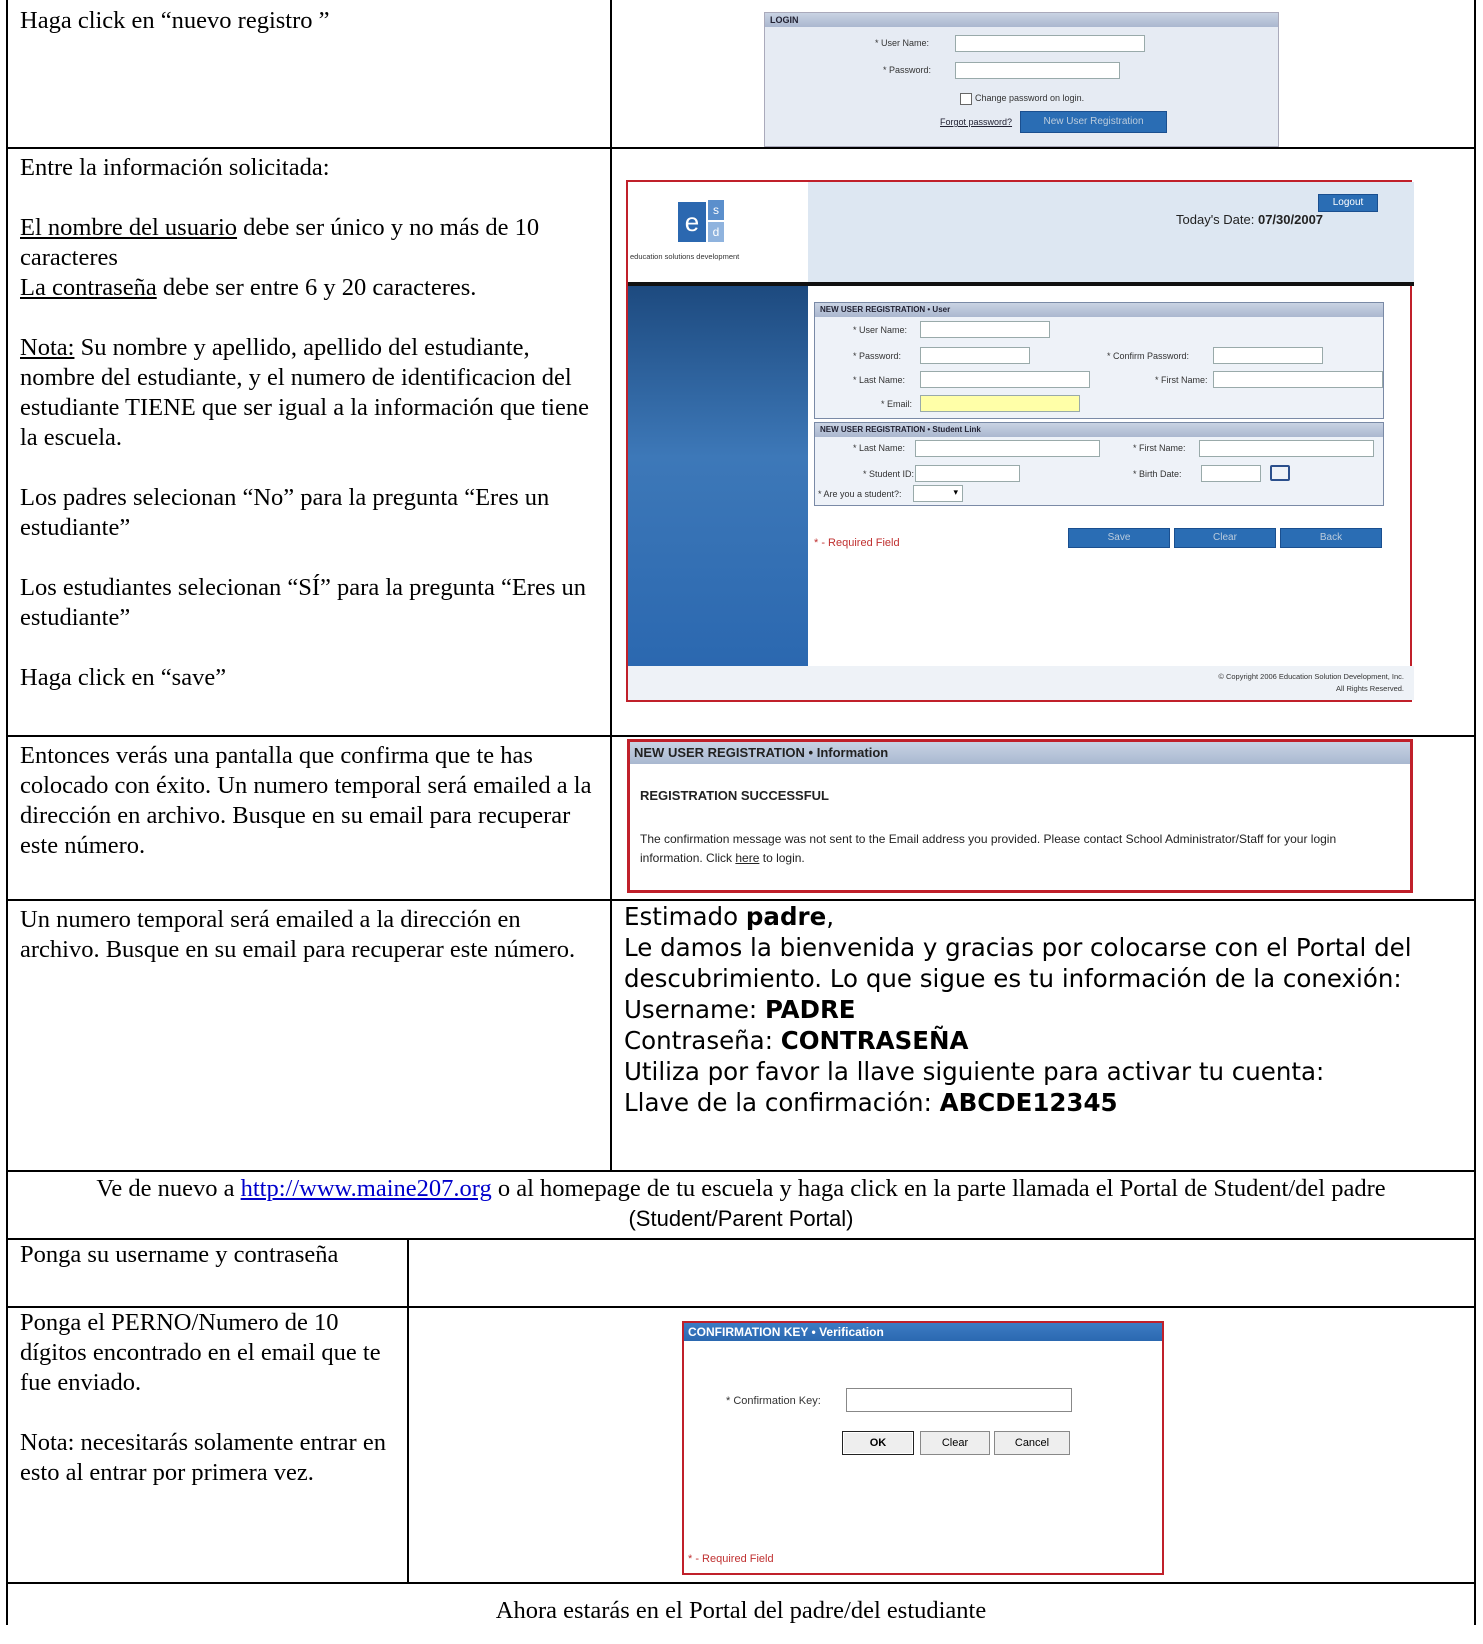  I want to click on intro-text: Entre la información solicitada:, so click(175, 167).